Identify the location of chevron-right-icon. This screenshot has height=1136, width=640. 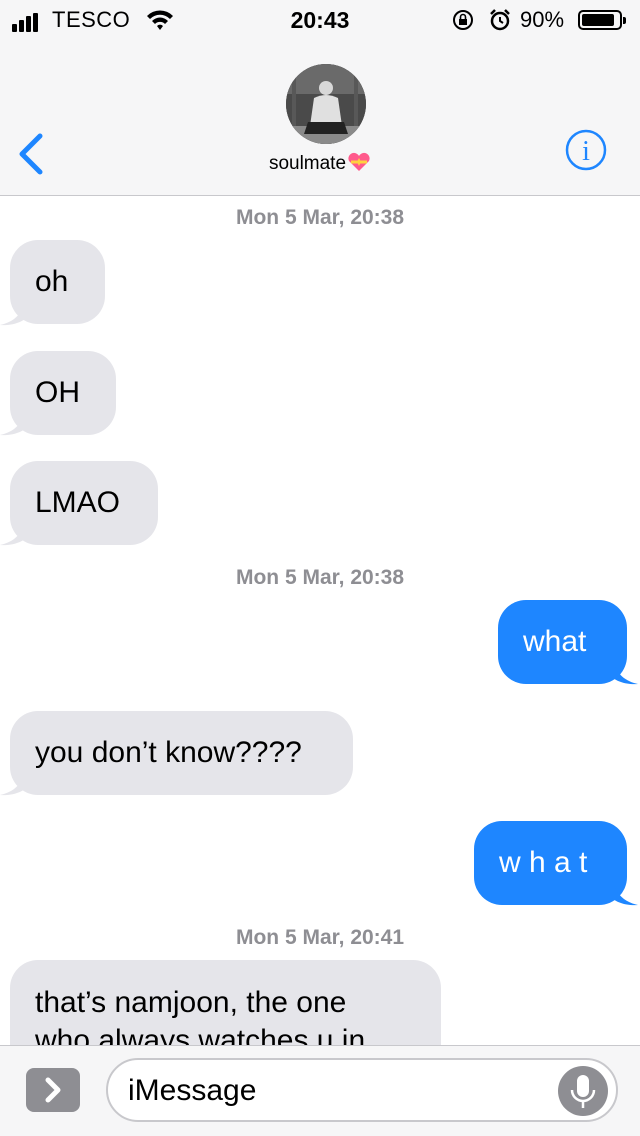
(53, 1090).